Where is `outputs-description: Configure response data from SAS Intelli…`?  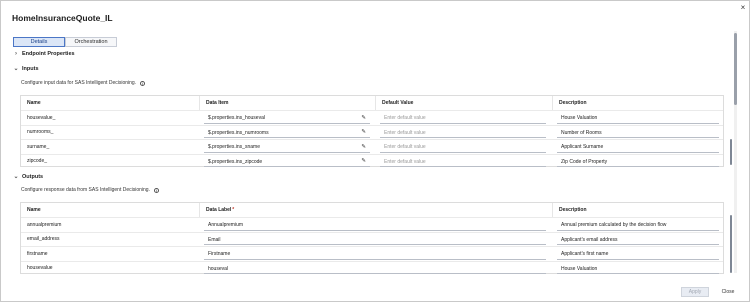 outputs-description: Configure response data from SAS Intelli… is located at coordinates (90, 190).